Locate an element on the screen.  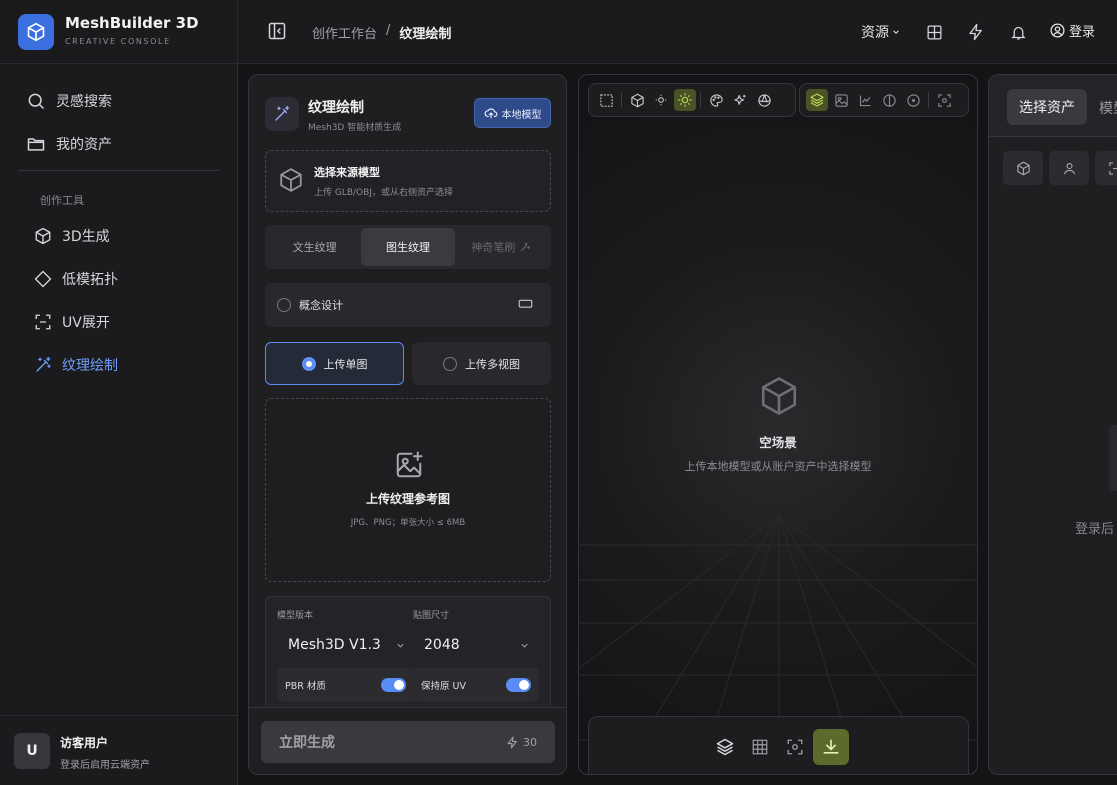
solid-view-button is located at coordinates (637, 100).